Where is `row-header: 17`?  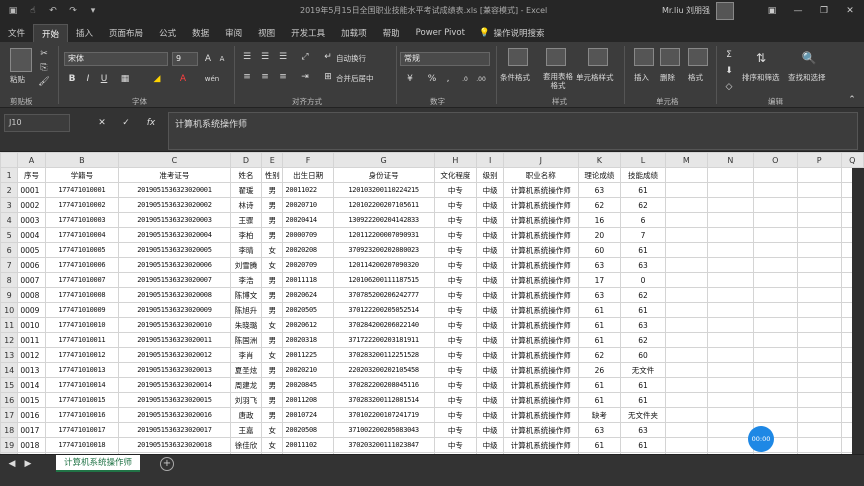
row-header: 17 is located at coordinates (9, 415).